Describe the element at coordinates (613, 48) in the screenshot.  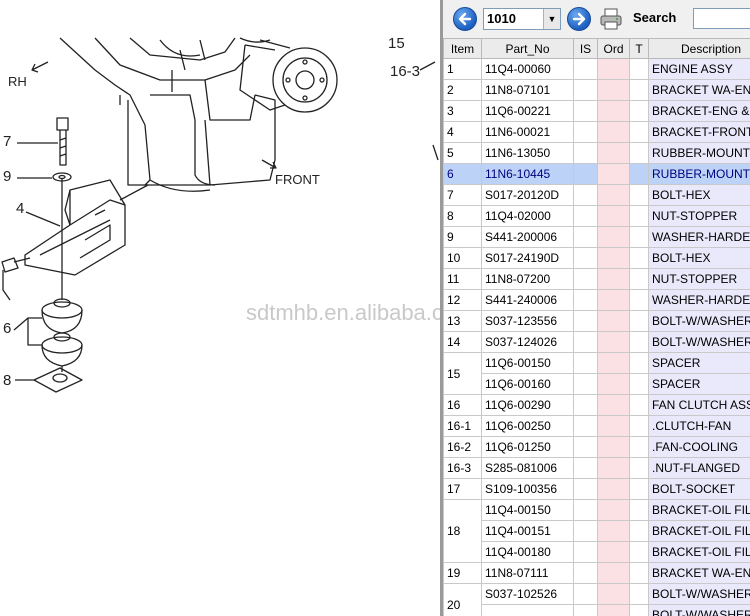
I see `column-header-ord: Ord` at that location.